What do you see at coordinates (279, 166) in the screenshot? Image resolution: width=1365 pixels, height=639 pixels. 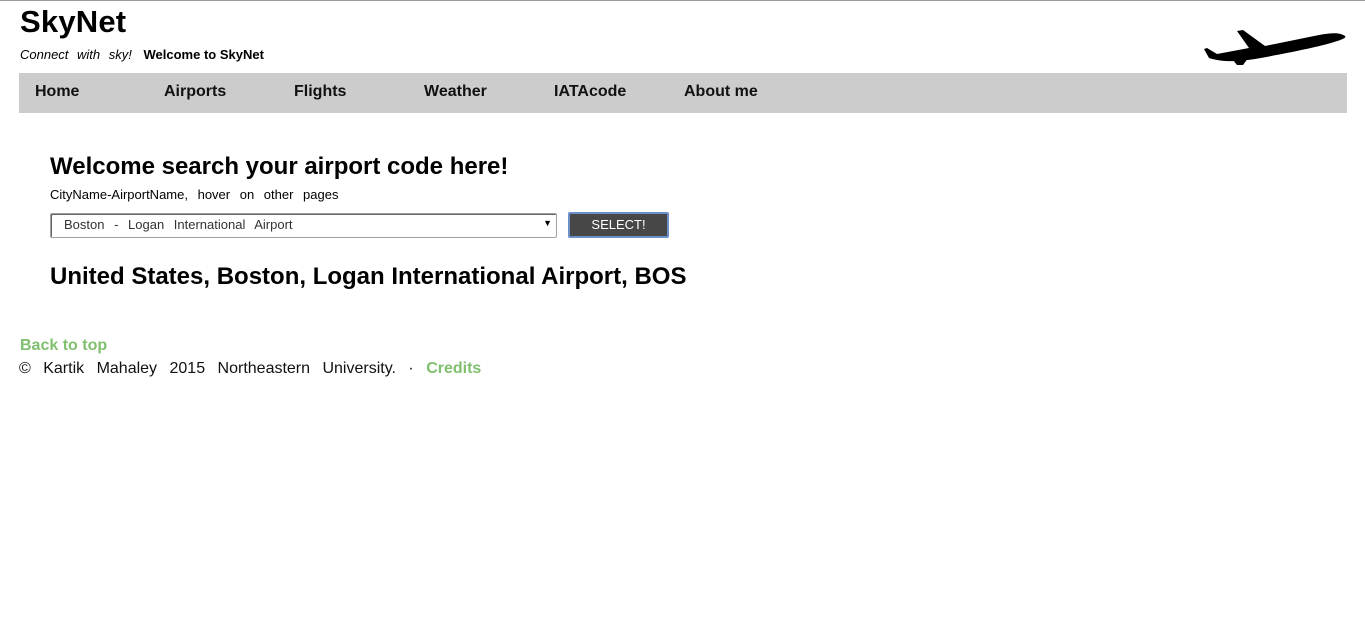 I see `page-heading: Welcome search your airport code here!` at bounding box center [279, 166].